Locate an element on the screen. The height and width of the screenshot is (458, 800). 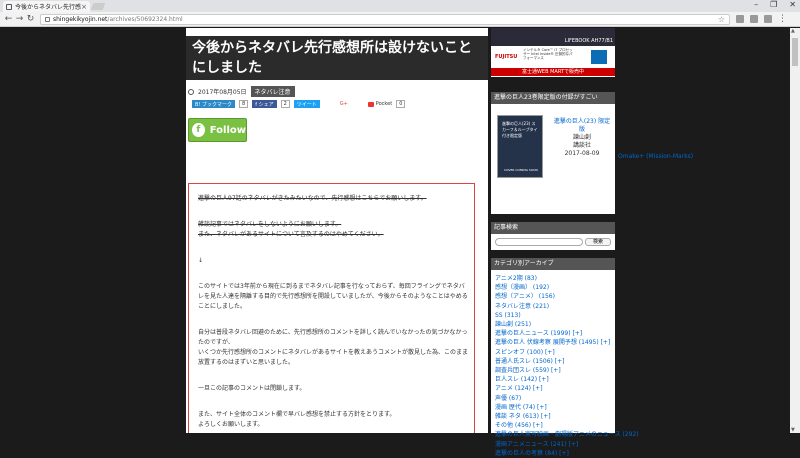
category-link: 進撃の巨人実写映画・劇場版アニメのニュース (292) is located at coordinates (567, 434).